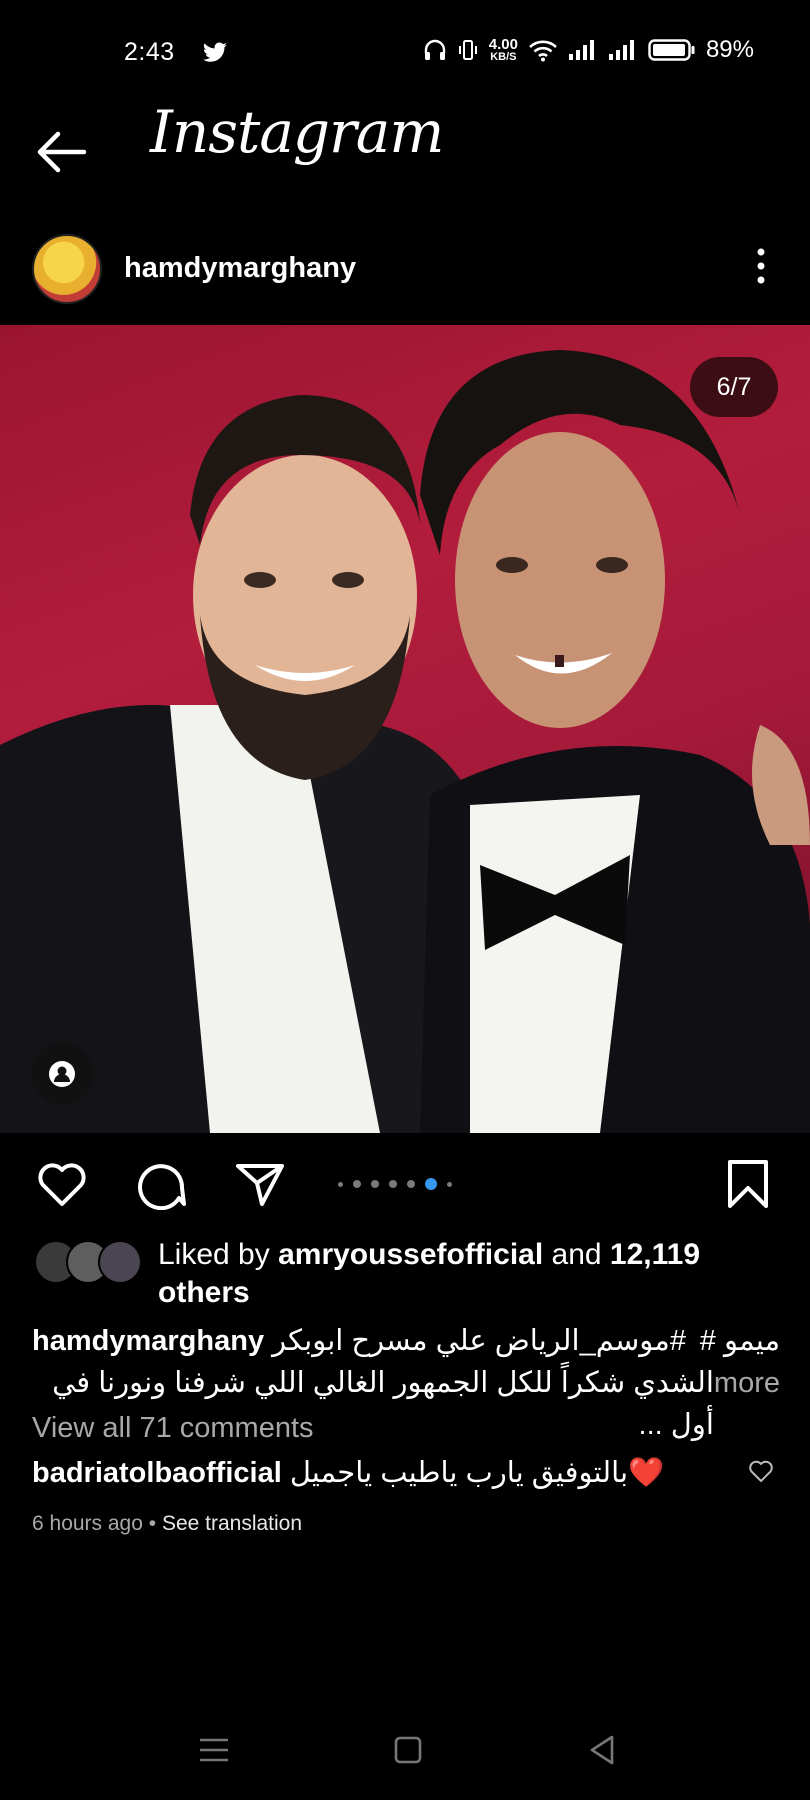  I want to click on more-vertical-icon, so click(761, 266).